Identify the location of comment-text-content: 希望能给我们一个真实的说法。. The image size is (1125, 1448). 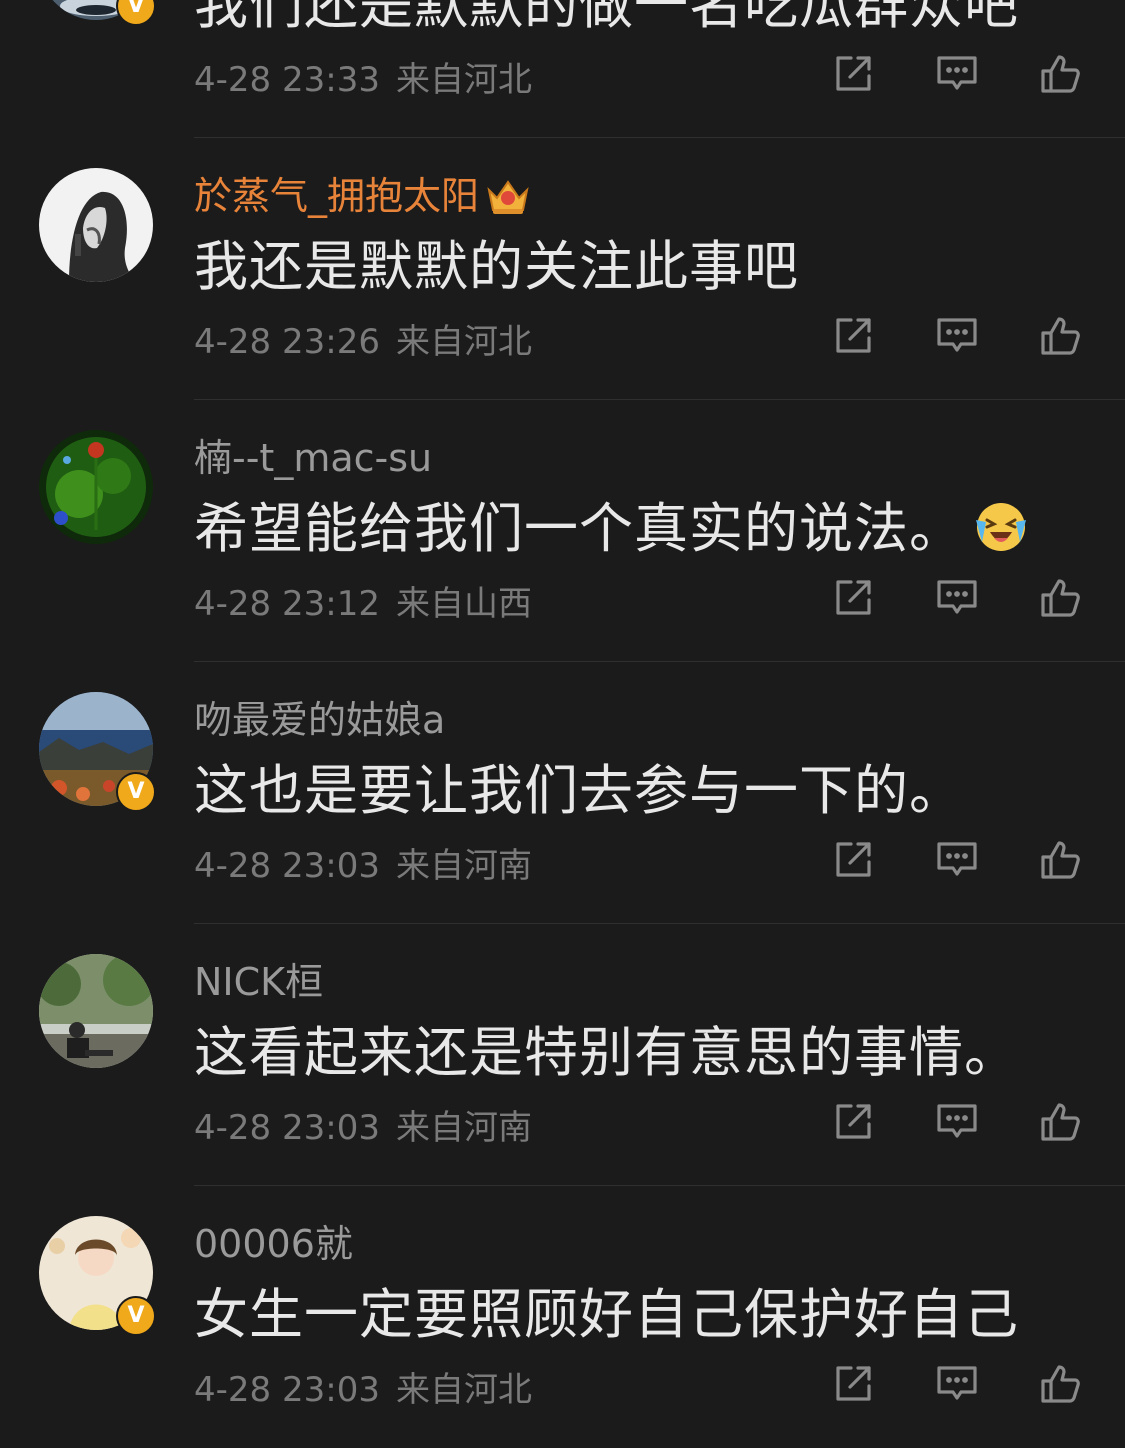
(579, 528).